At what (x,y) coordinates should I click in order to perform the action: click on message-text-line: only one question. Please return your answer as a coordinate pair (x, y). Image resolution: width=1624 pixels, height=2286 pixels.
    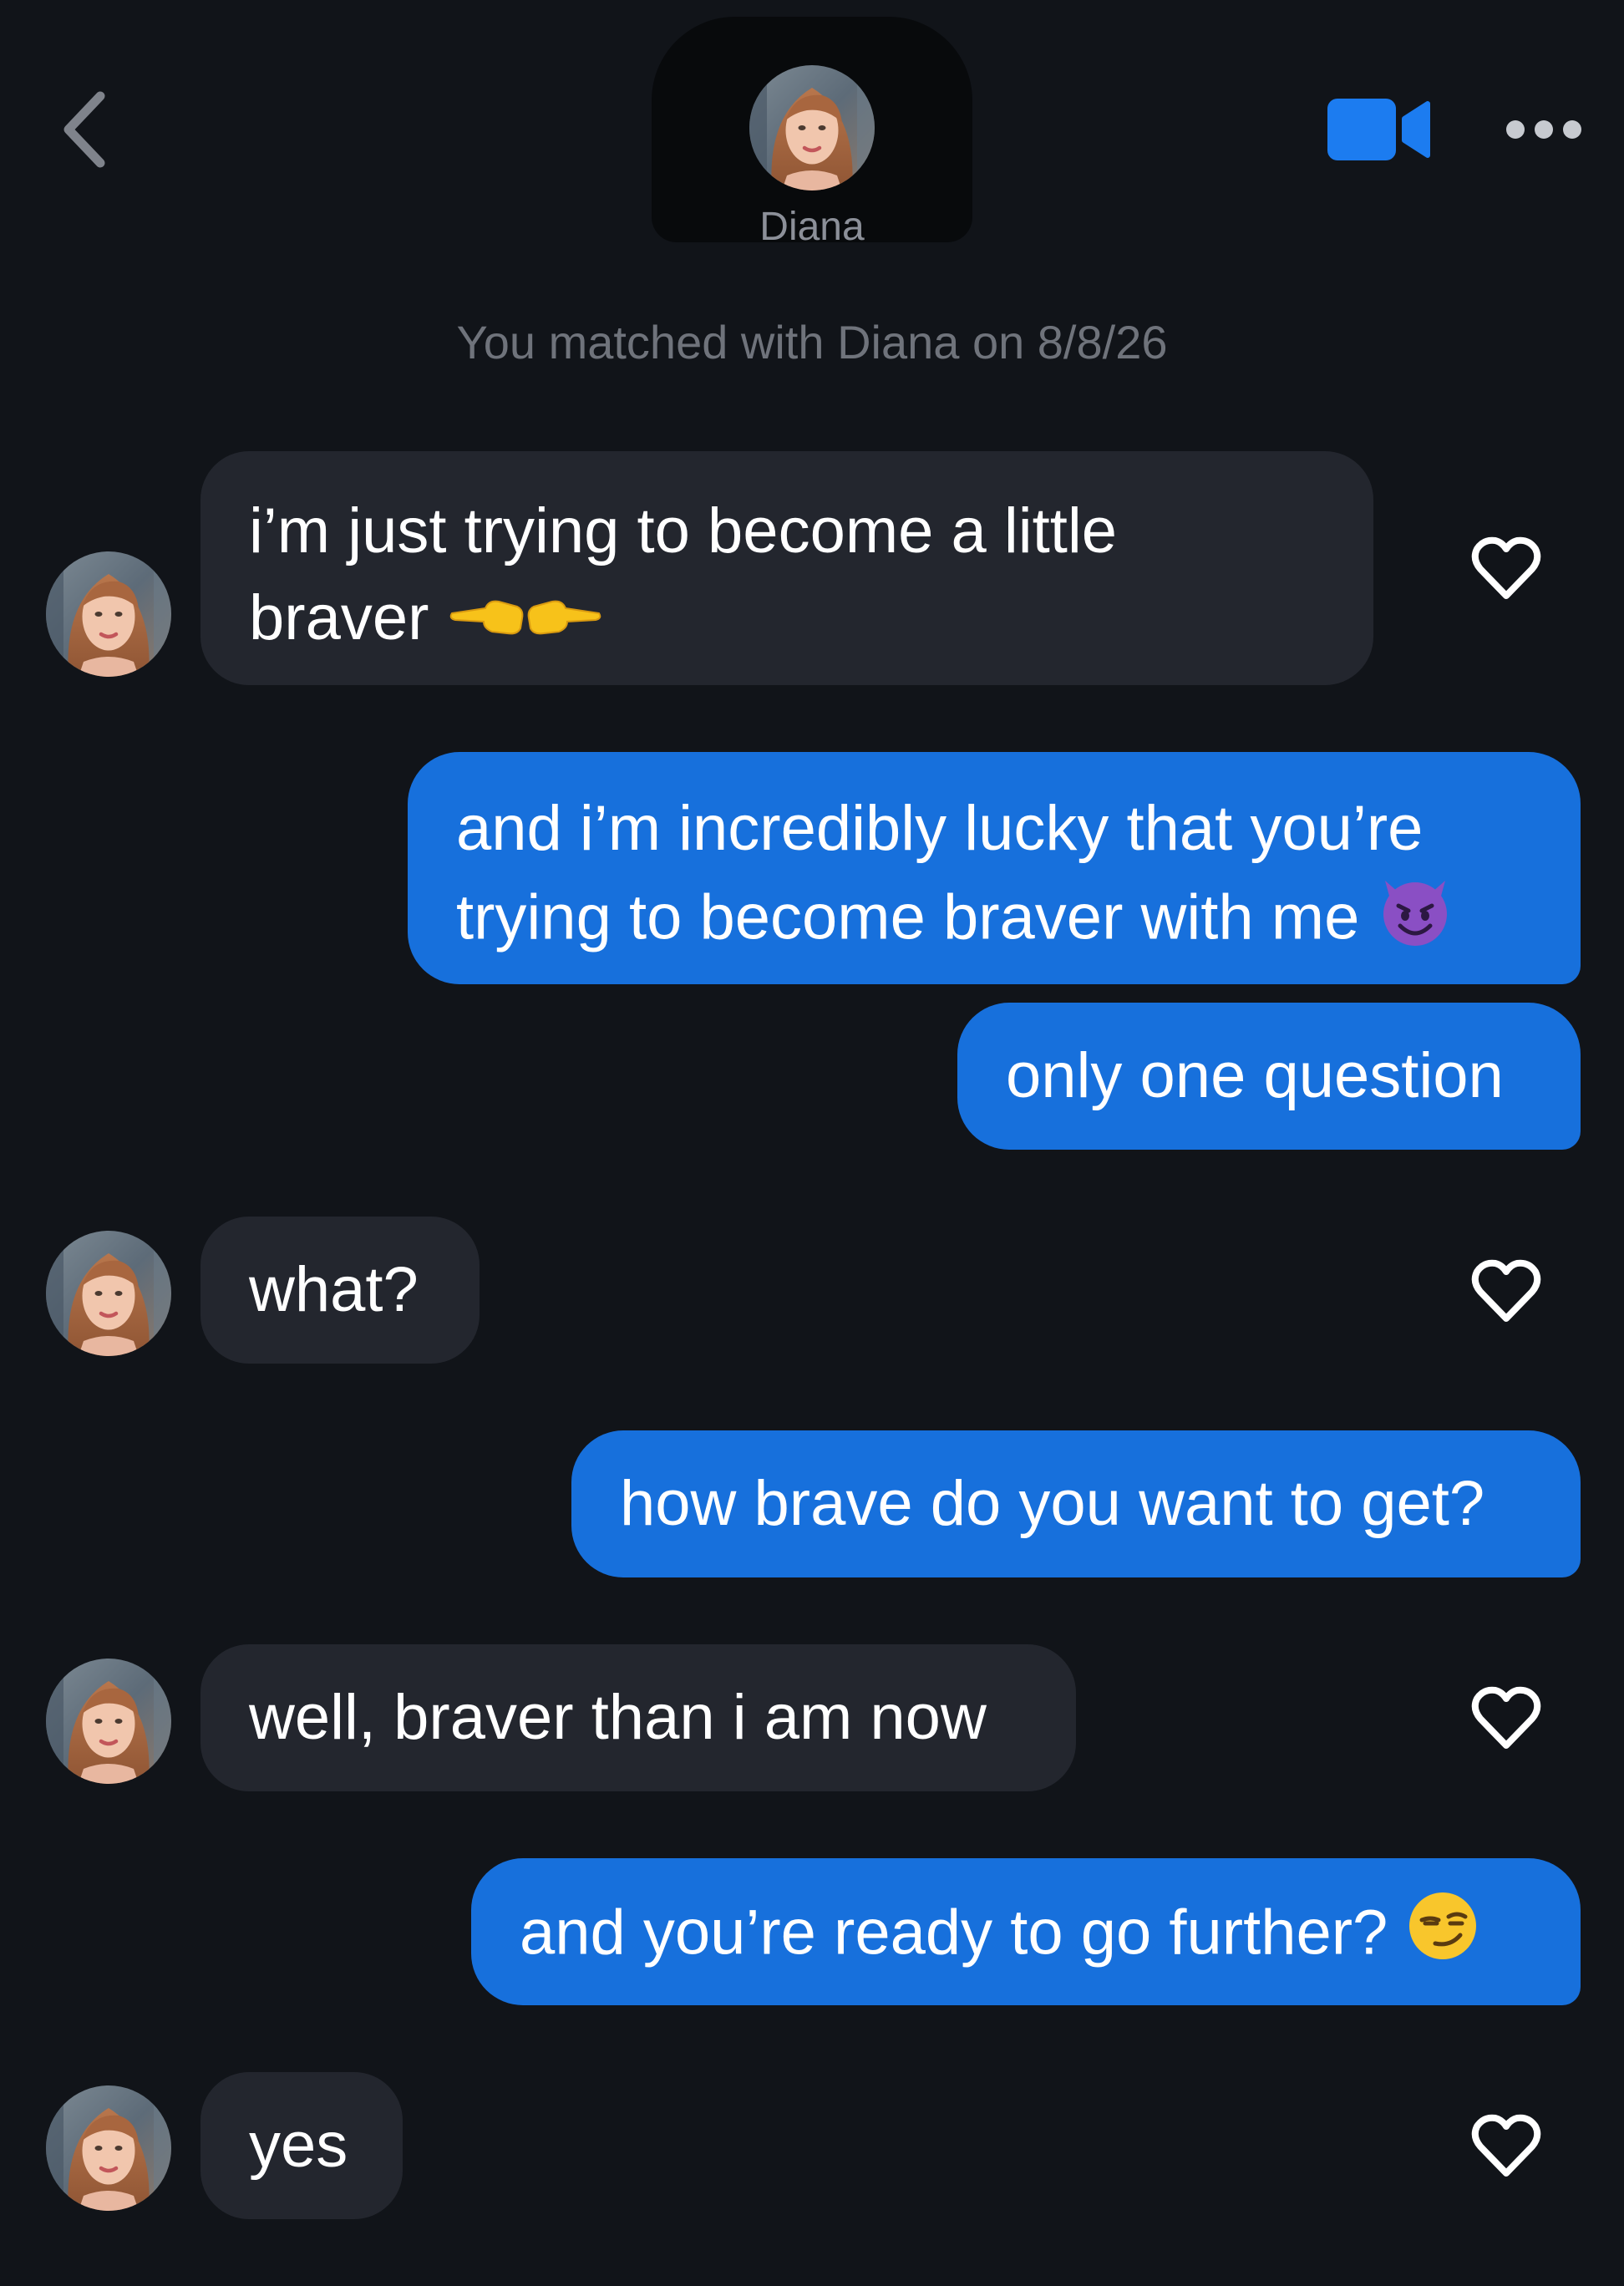
    Looking at the image, I should click on (1255, 1076).